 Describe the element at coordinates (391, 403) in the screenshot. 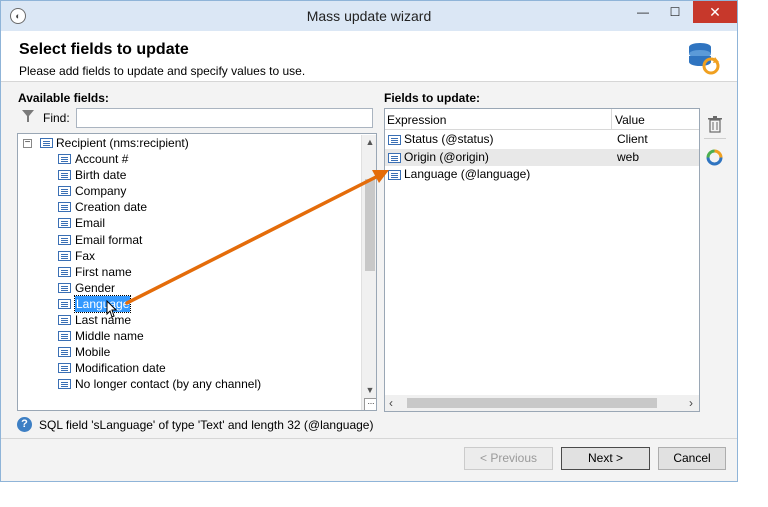

I see `scroll-left-icon: ‹` at that location.